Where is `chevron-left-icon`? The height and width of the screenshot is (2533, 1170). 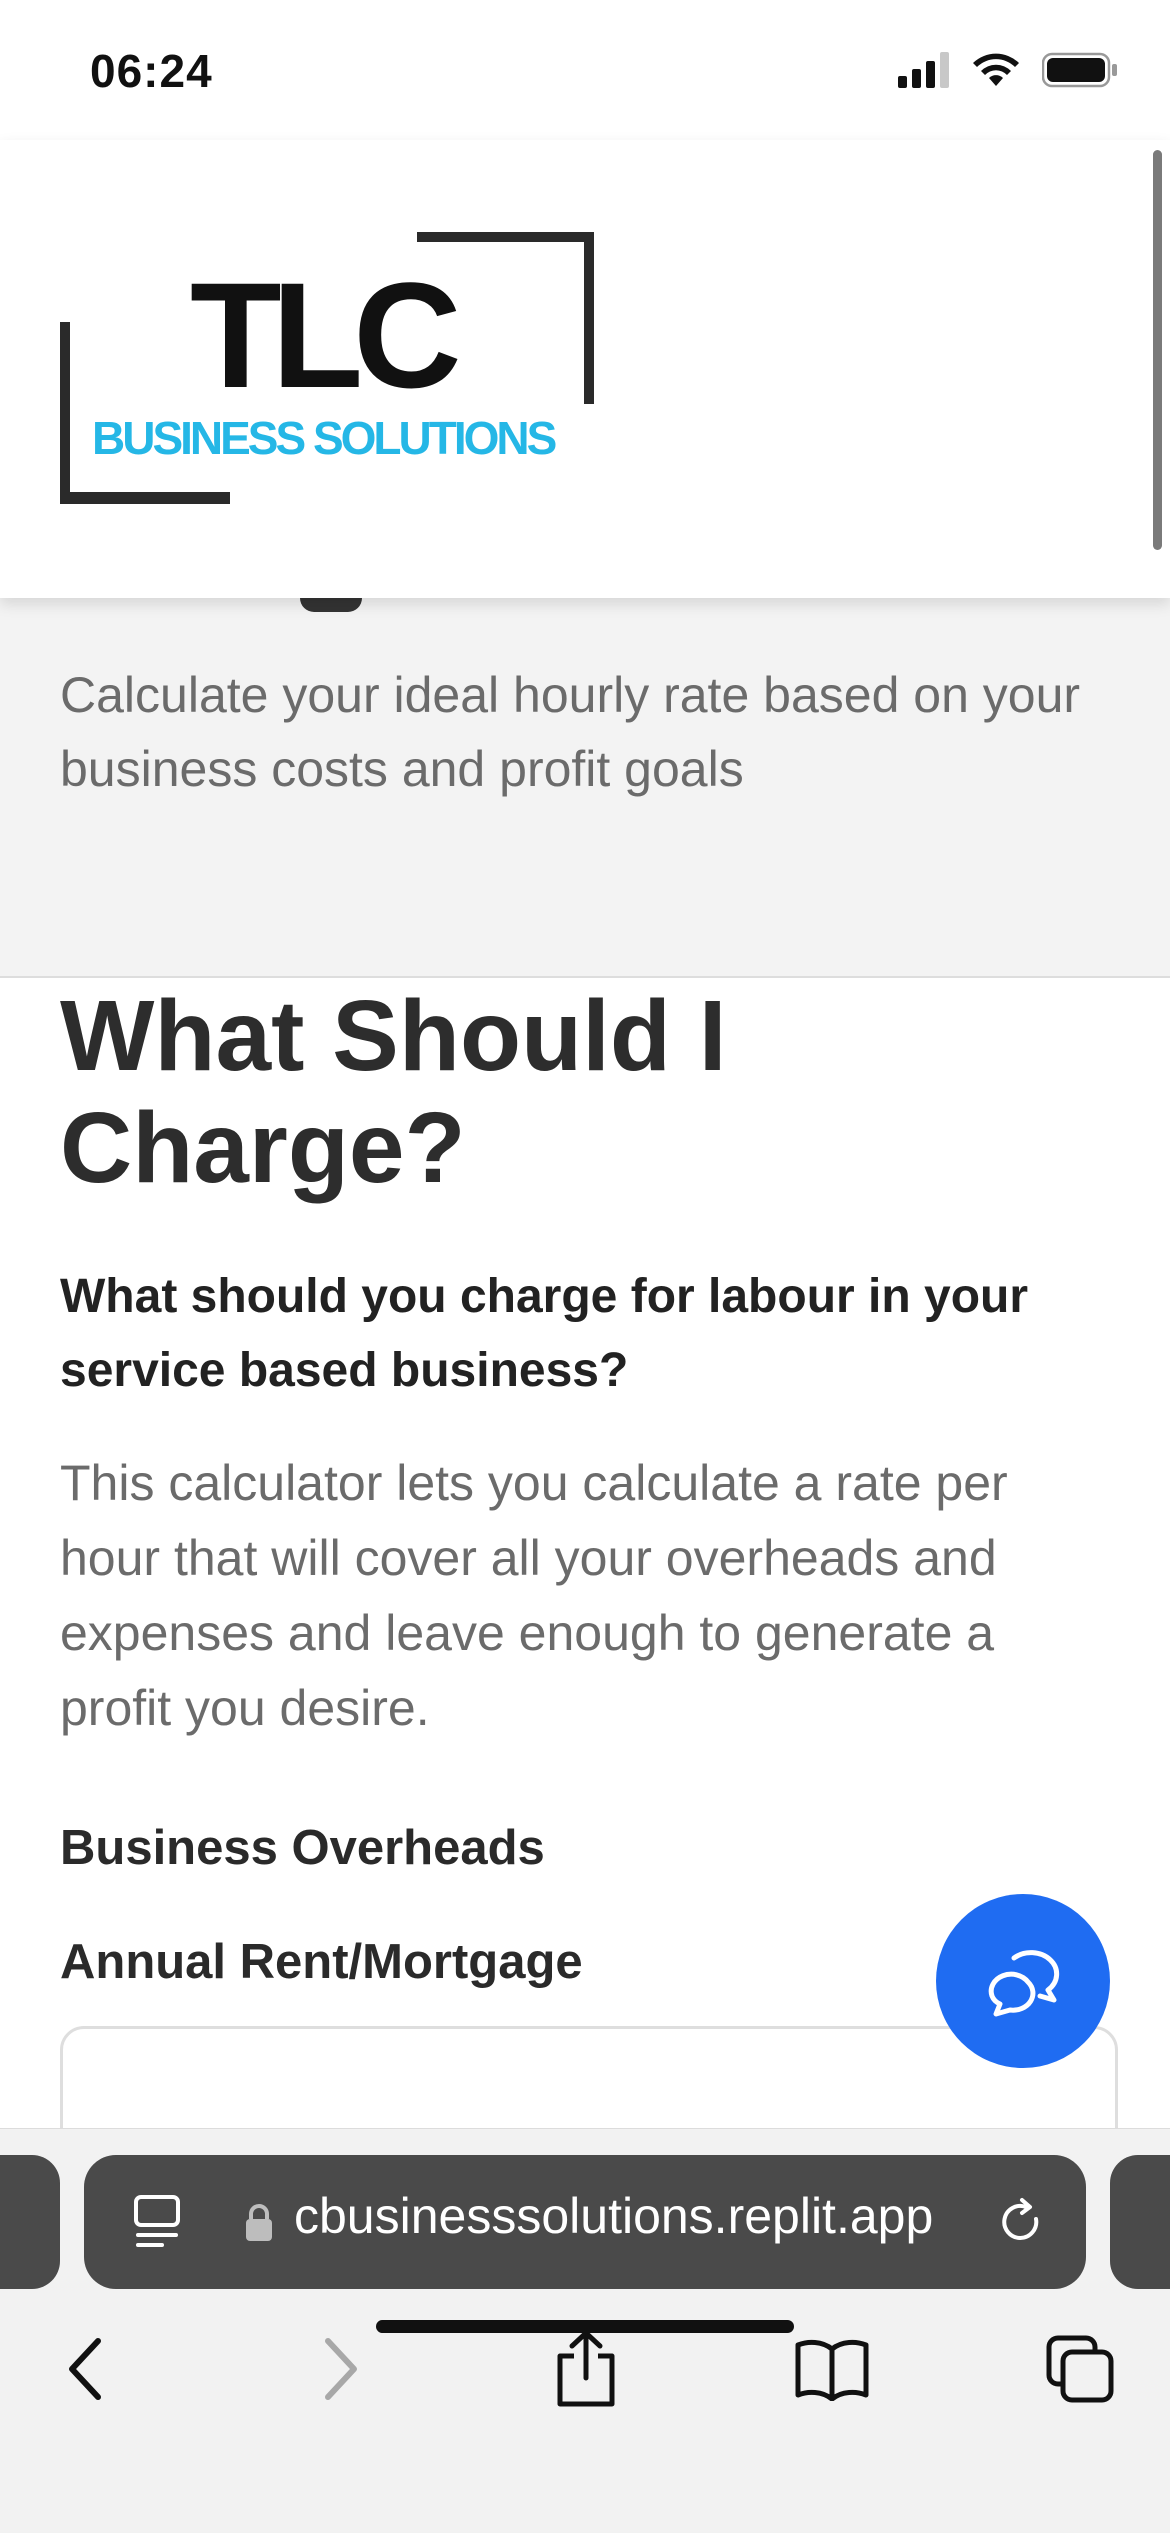 chevron-left-icon is located at coordinates (85, 2369).